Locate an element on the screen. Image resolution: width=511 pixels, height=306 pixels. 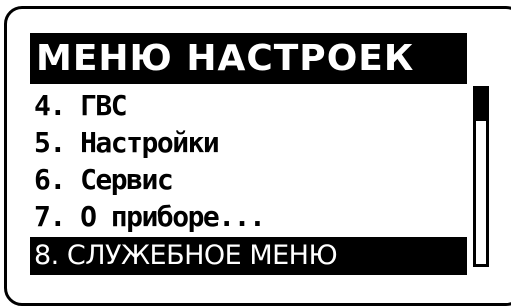
menu-item-service-menu: 8. СЛУЖЕБНОЕ МЕНЮ is located at coordinates (248, 256).